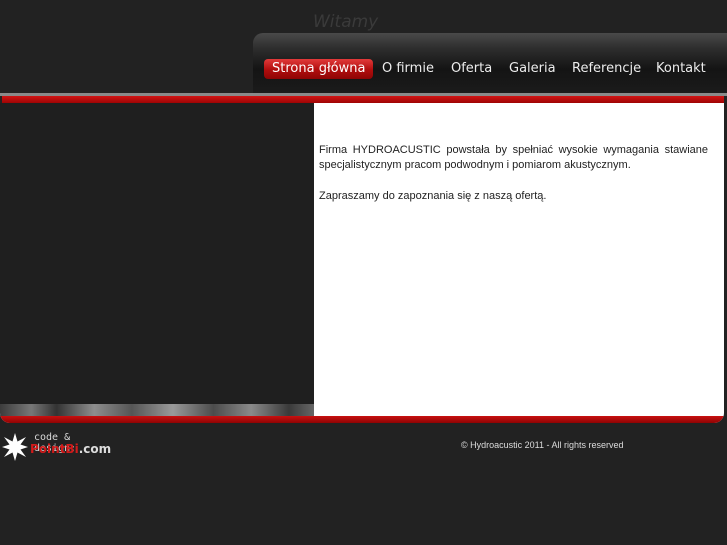  Describe the element at coordinates (157, 410) in the screenshot. I see `header-photo-strip` at that location.